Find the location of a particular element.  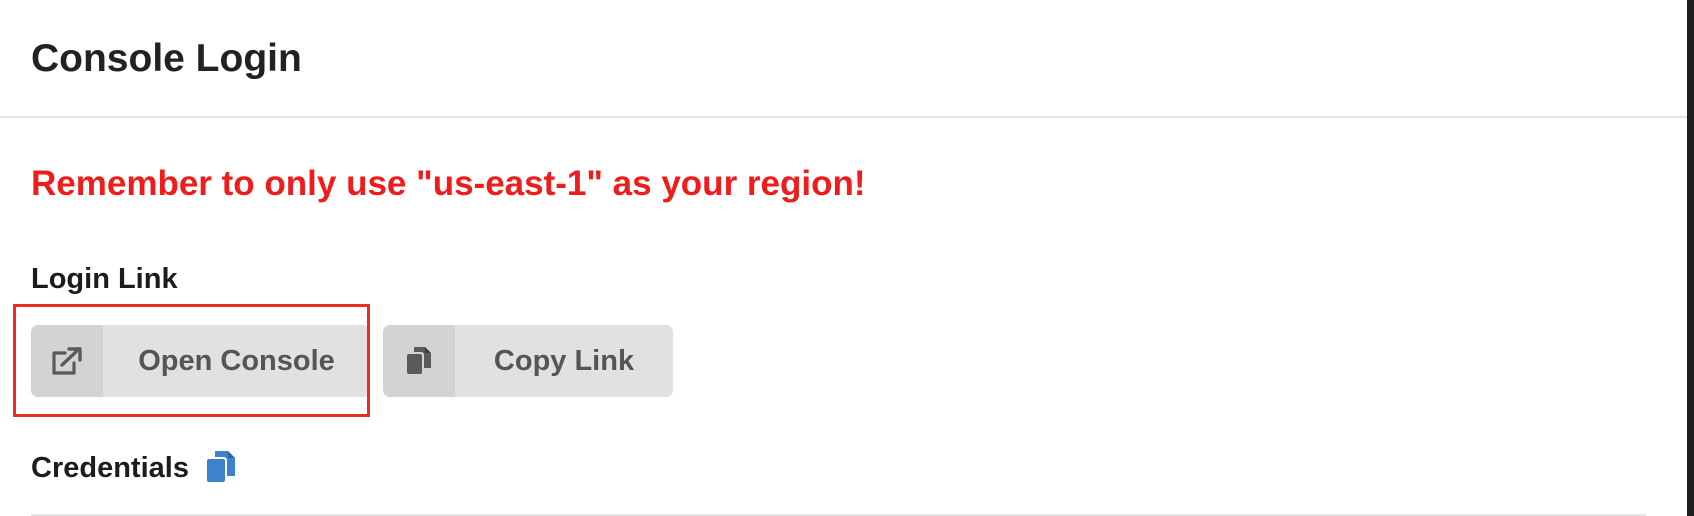

credentials-heading: Credentials is located at coordinates (110, 468).